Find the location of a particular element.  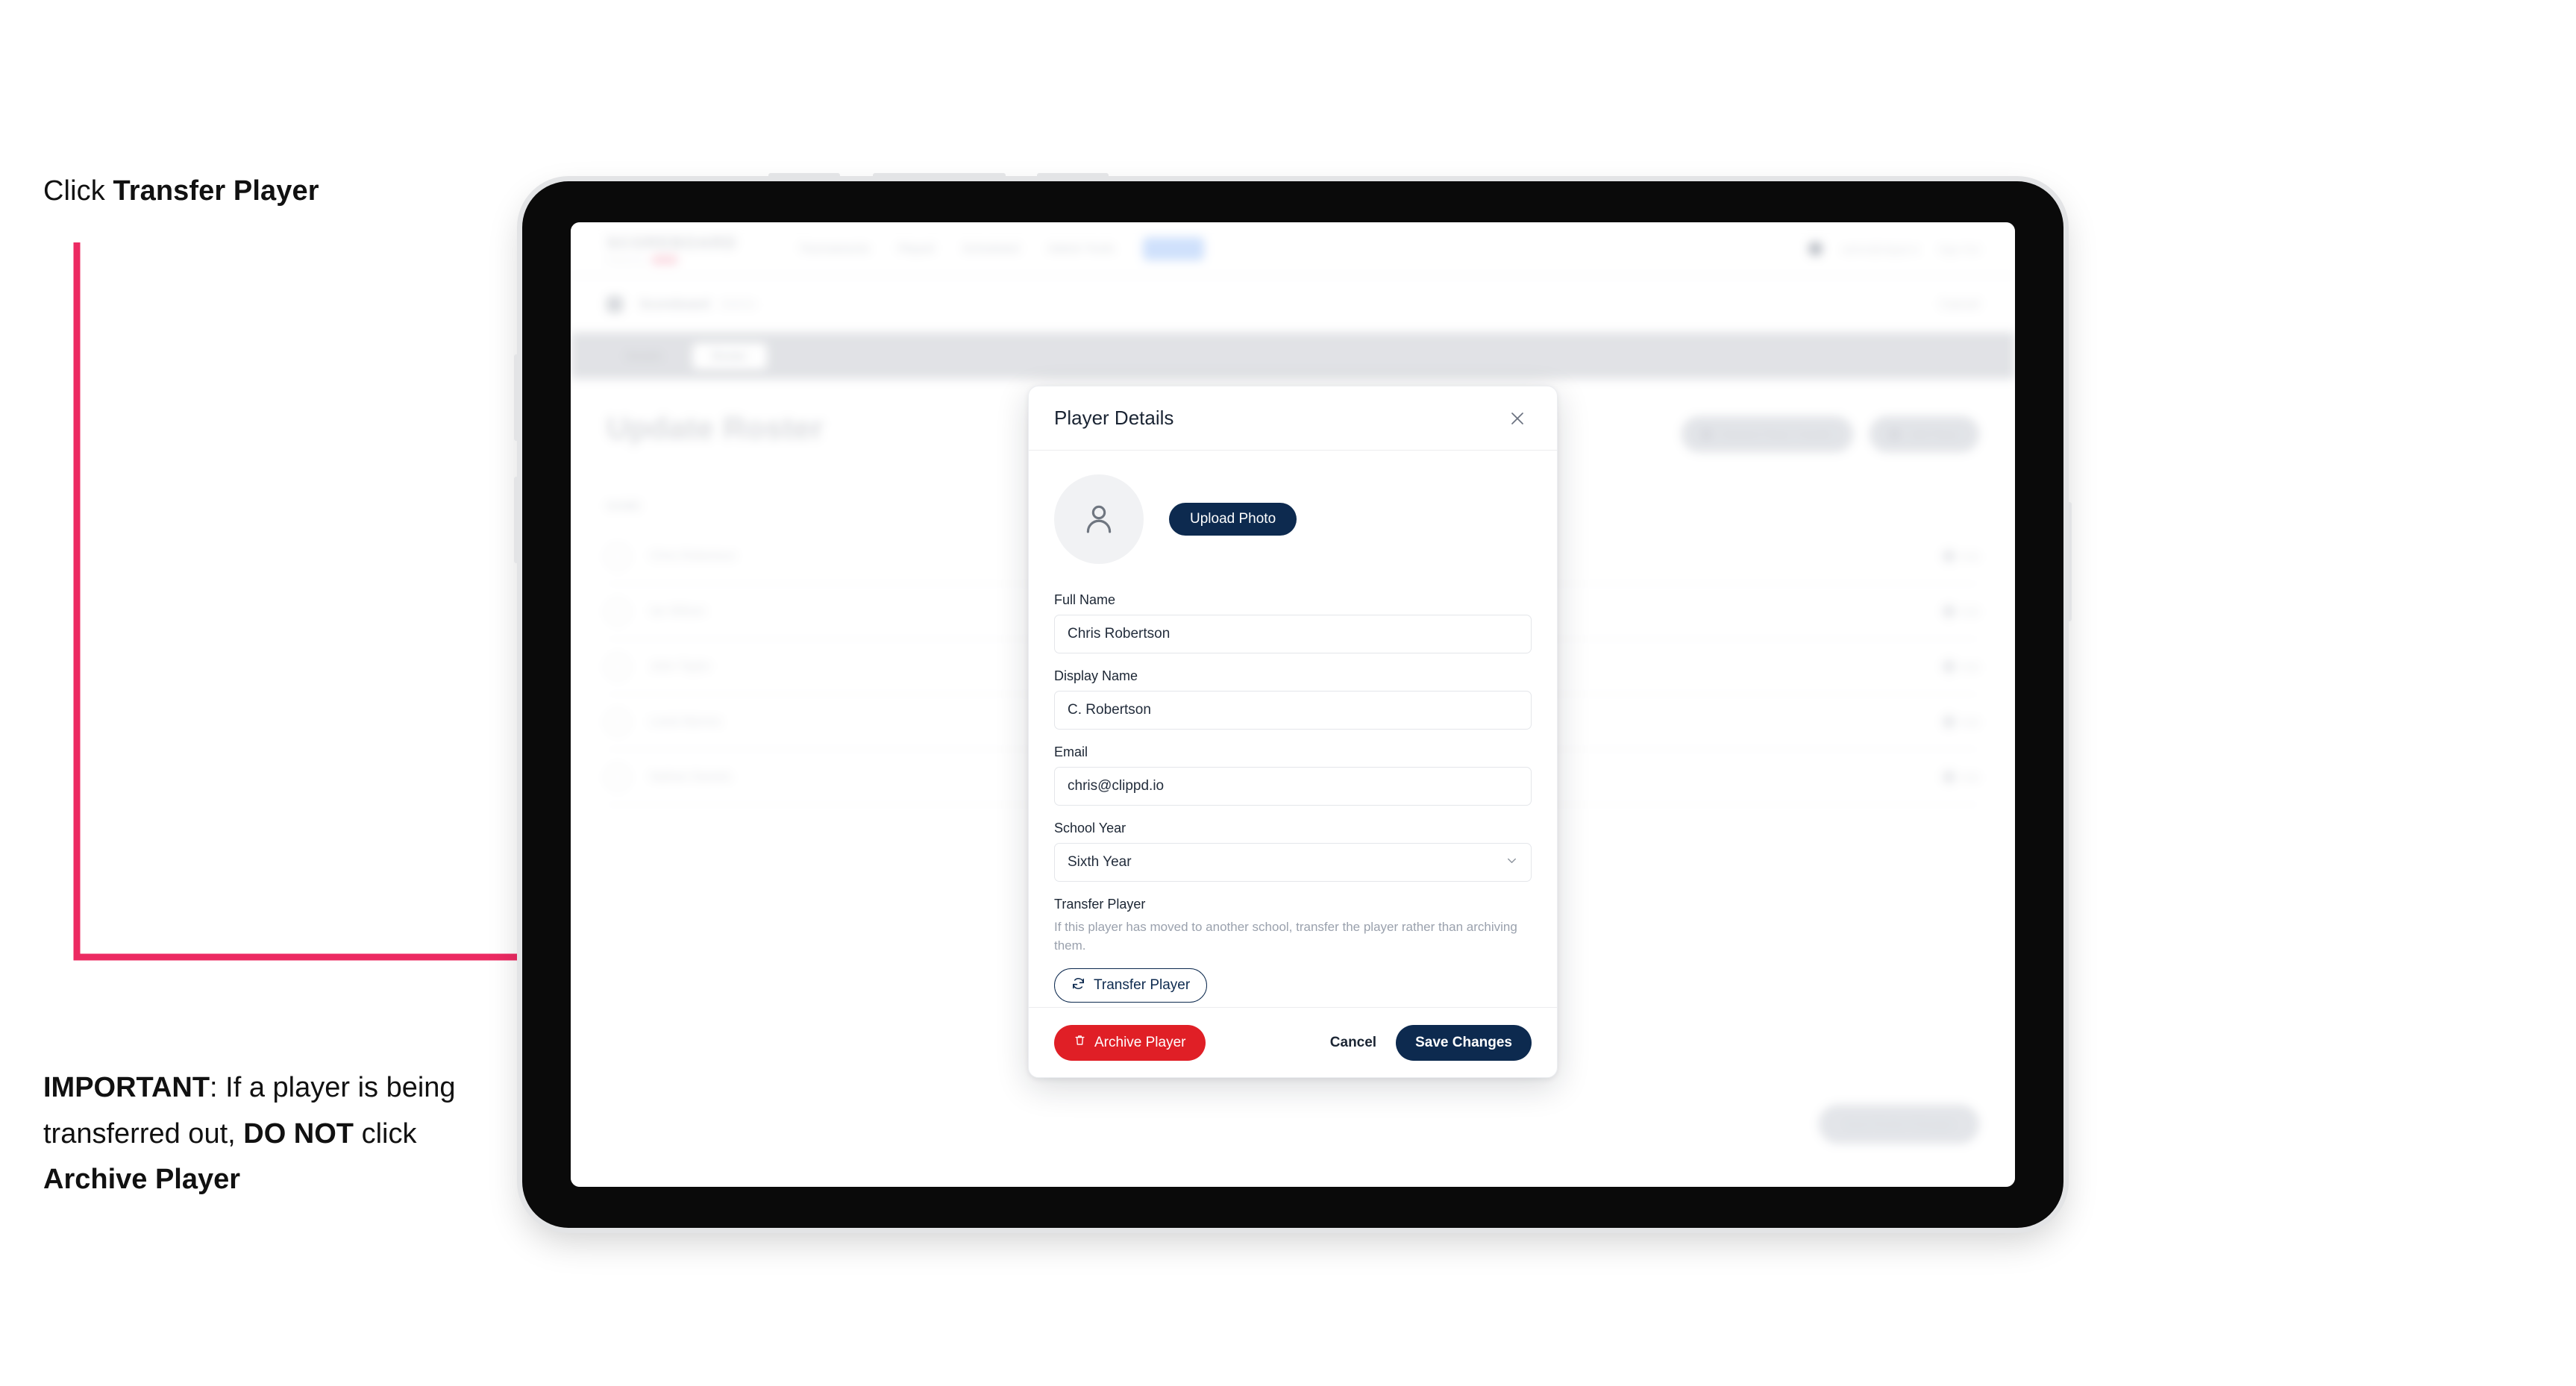

refresh-sync-icon is located at coordinates (1078, 985).